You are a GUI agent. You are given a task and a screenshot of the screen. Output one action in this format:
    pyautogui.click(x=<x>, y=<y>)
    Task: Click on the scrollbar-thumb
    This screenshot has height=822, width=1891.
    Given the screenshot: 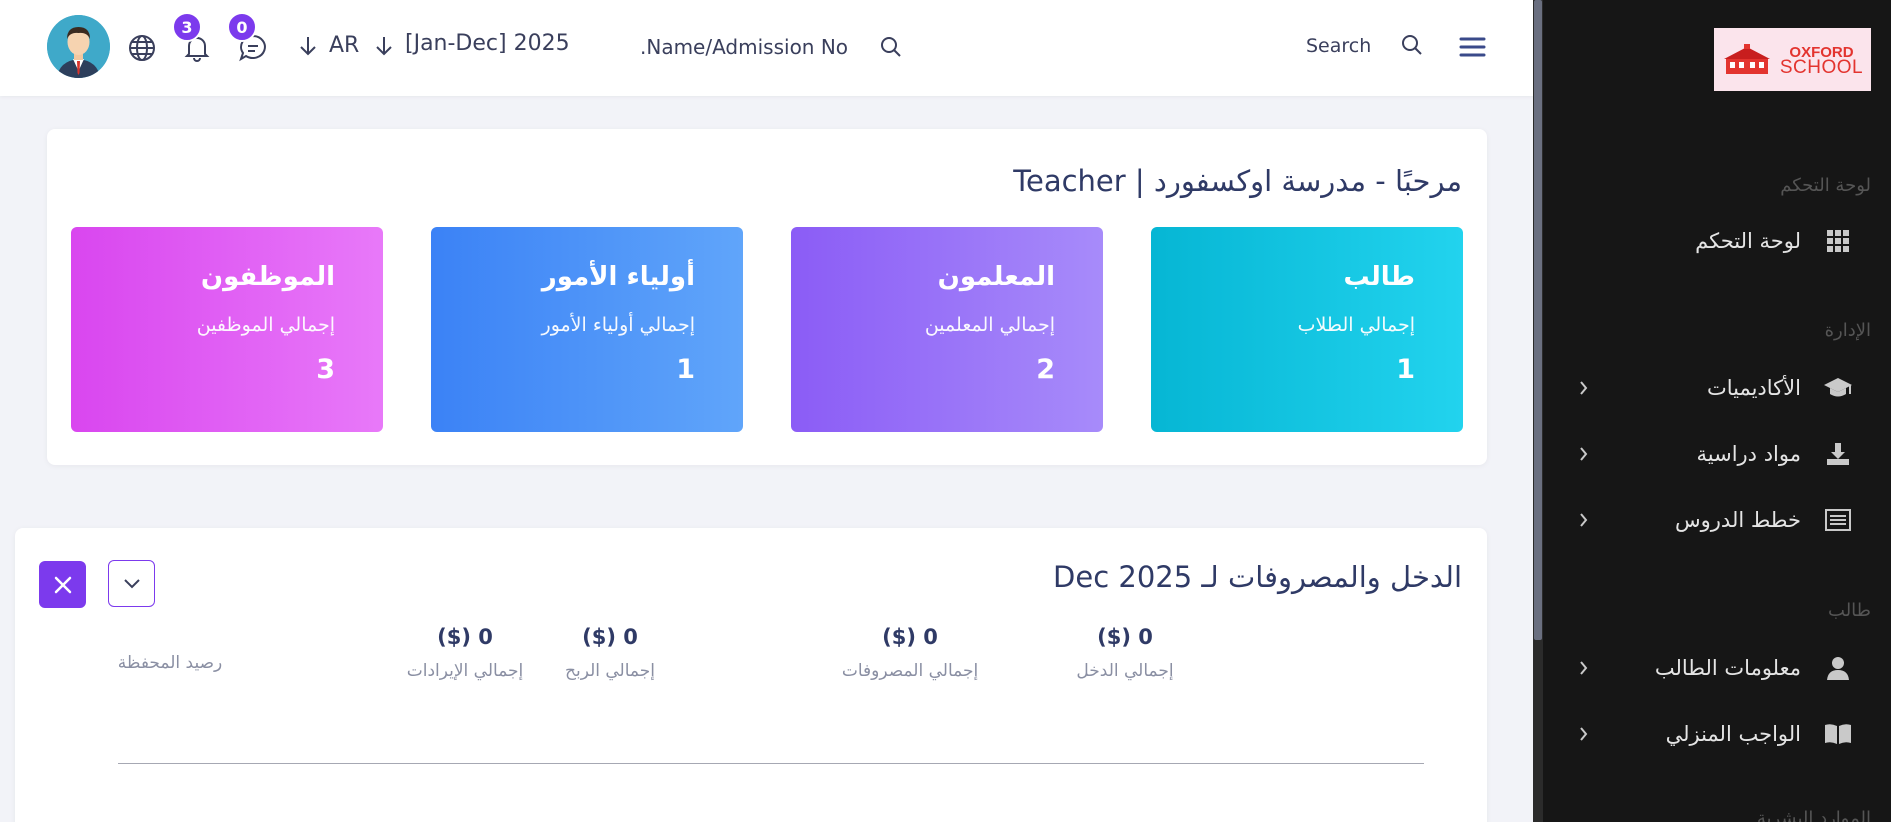 What is the action you would take?
    pyautogui.click(x=1538, y=320)
    